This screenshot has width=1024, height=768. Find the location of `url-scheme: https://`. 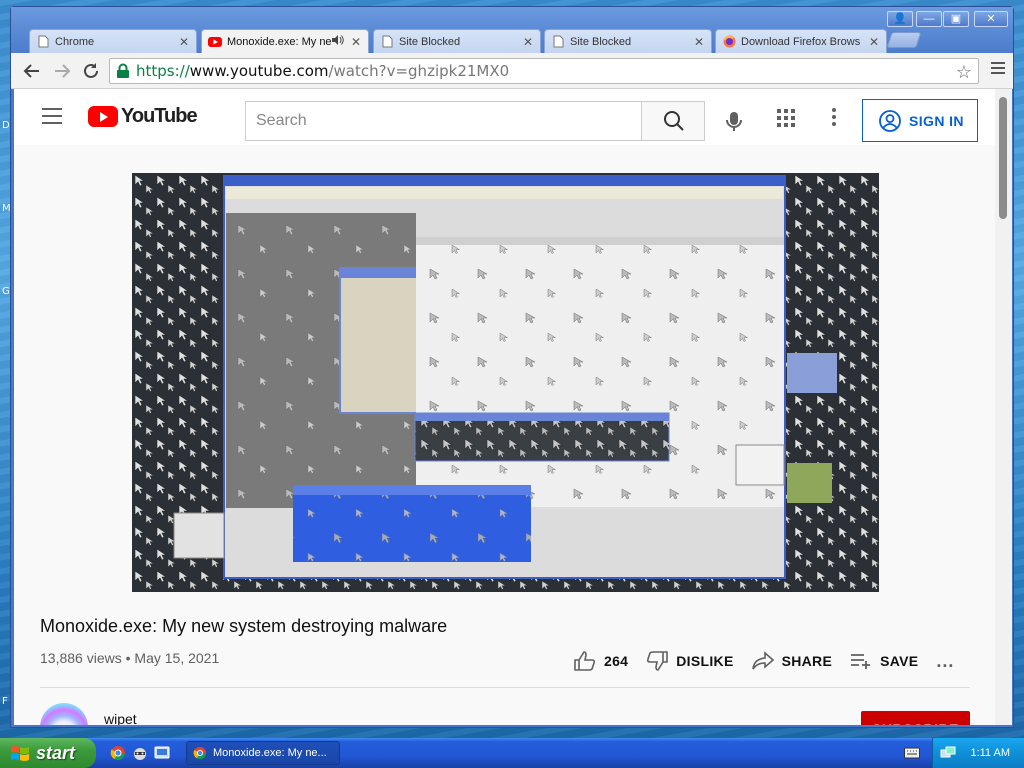

url-scheme: https:// is located at coordinates (163, 71).